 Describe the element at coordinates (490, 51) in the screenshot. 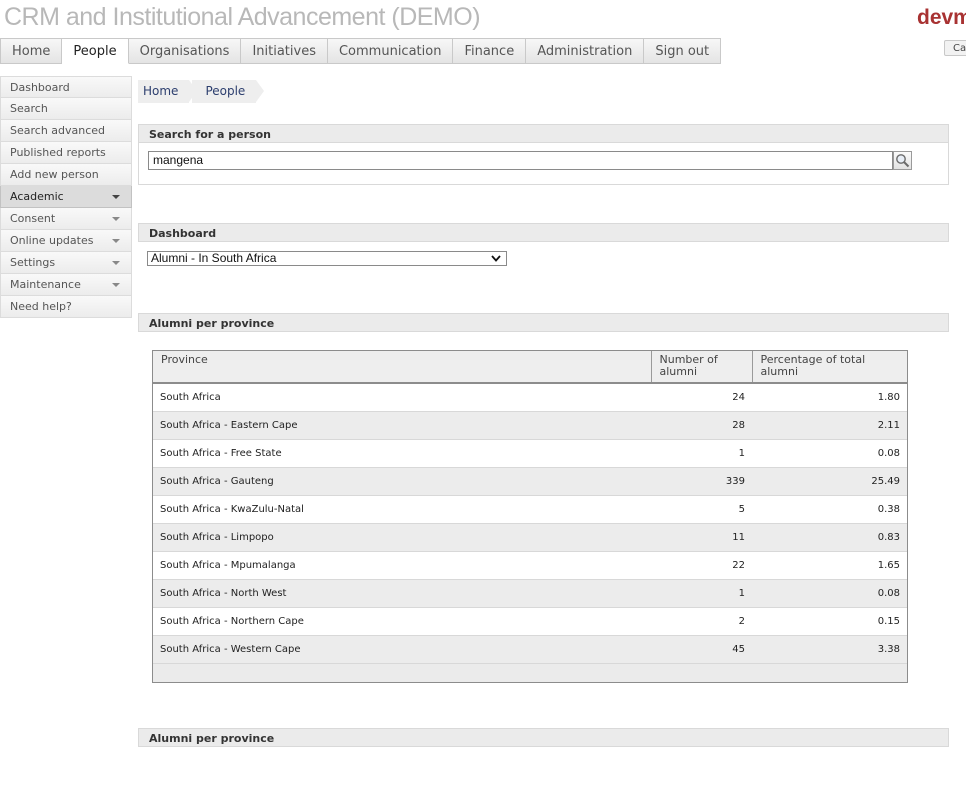

I see `tab-finance: Finance` at that location.